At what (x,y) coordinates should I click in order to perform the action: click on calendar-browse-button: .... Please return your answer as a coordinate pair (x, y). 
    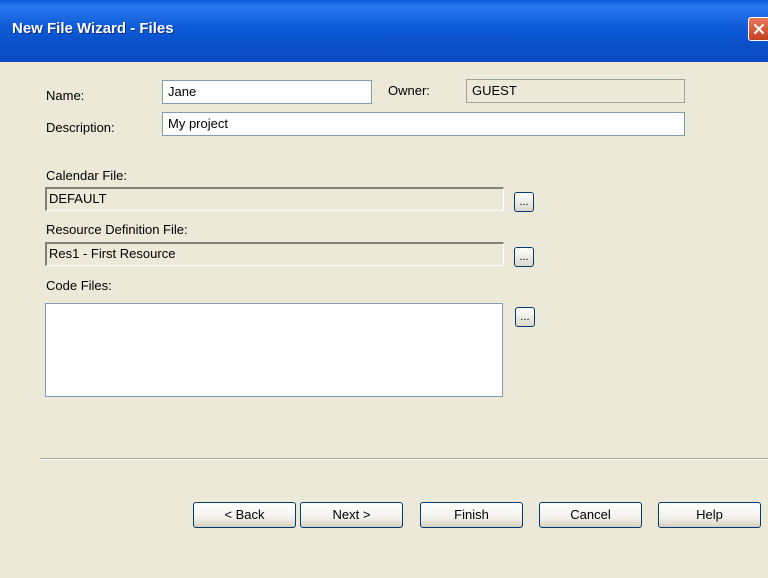
    Looking at the image, I should click on (524, 202).